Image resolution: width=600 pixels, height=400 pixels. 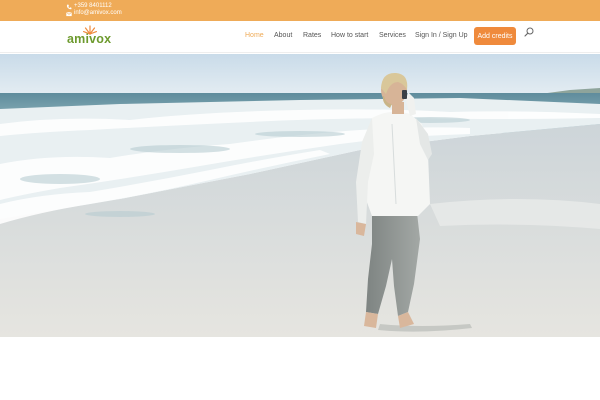 I want to click on logo-text: amivox, so click(x=89, y=39).